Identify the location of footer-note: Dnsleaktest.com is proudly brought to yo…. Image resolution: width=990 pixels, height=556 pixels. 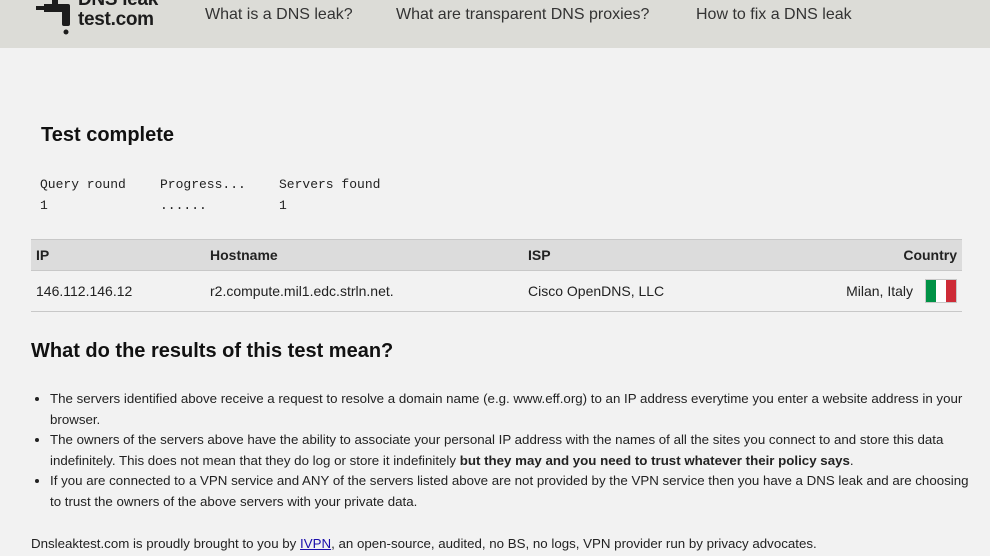
(424, 543).